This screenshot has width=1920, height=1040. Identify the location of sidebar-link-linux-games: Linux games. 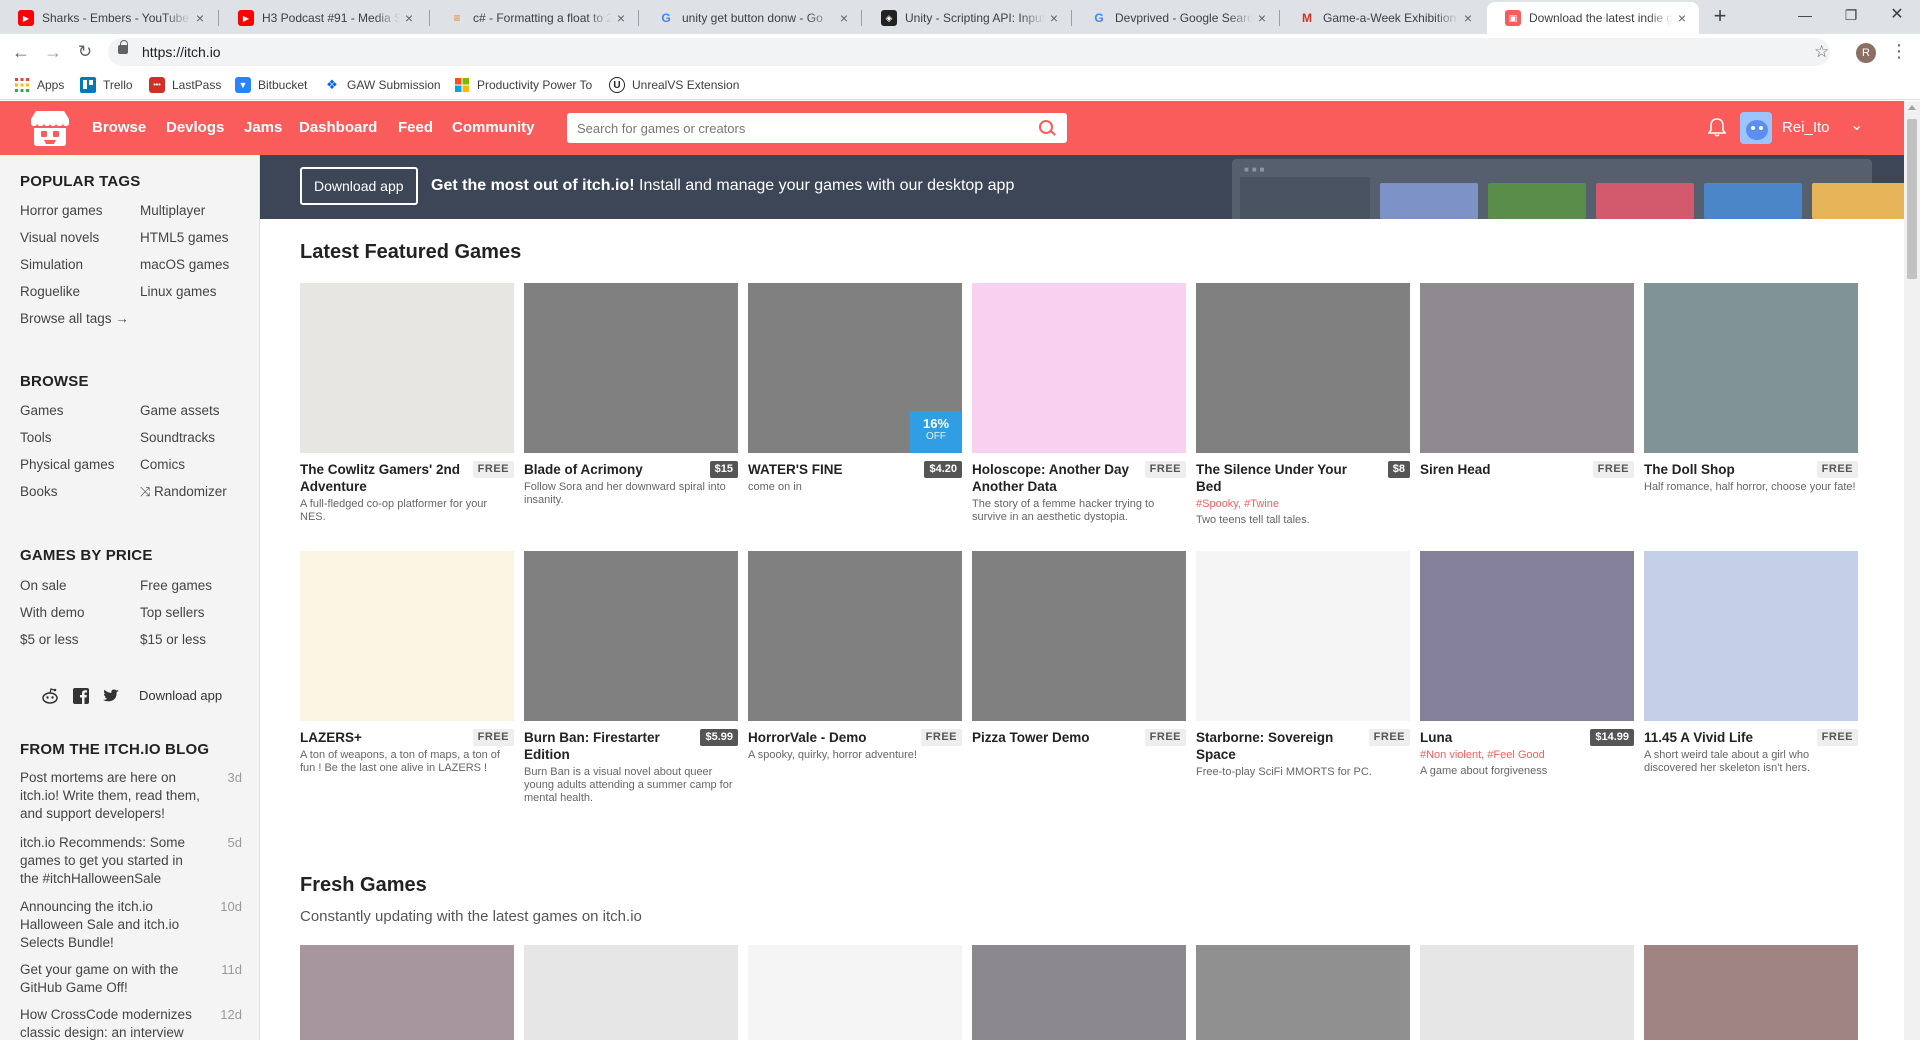
(178, 291).